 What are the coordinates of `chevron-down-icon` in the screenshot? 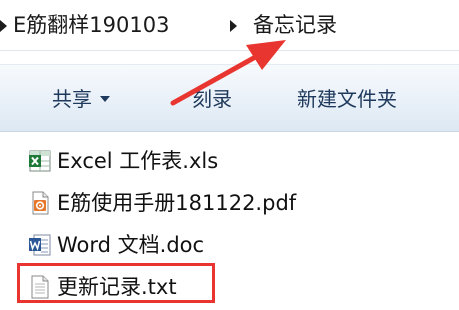 It's located at (105, 98).